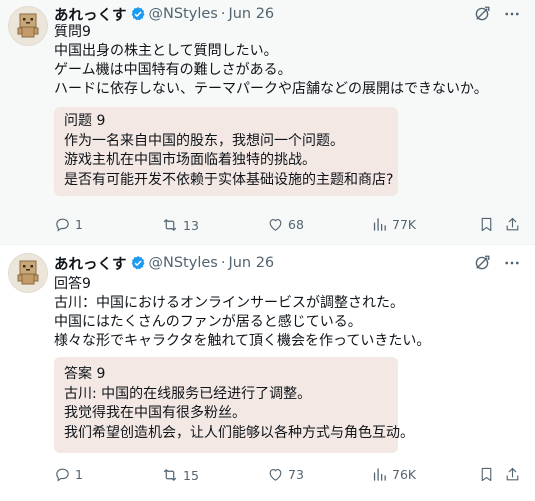 This screenshot has width=535, height=501. What do you see at coordinates (296, 474) in the screenshot?
I see `like-count: 73` at bounding box center [296, 474].